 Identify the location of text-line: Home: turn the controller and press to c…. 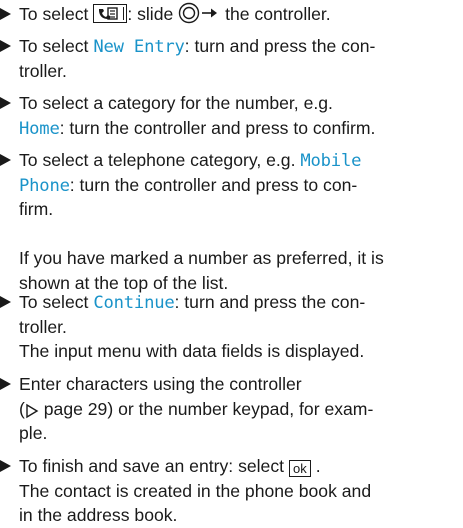
(240, 128).